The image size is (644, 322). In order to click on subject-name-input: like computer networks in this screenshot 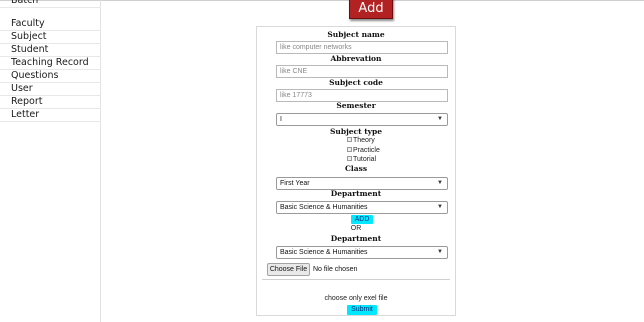, I will do `click(362, 47)`.